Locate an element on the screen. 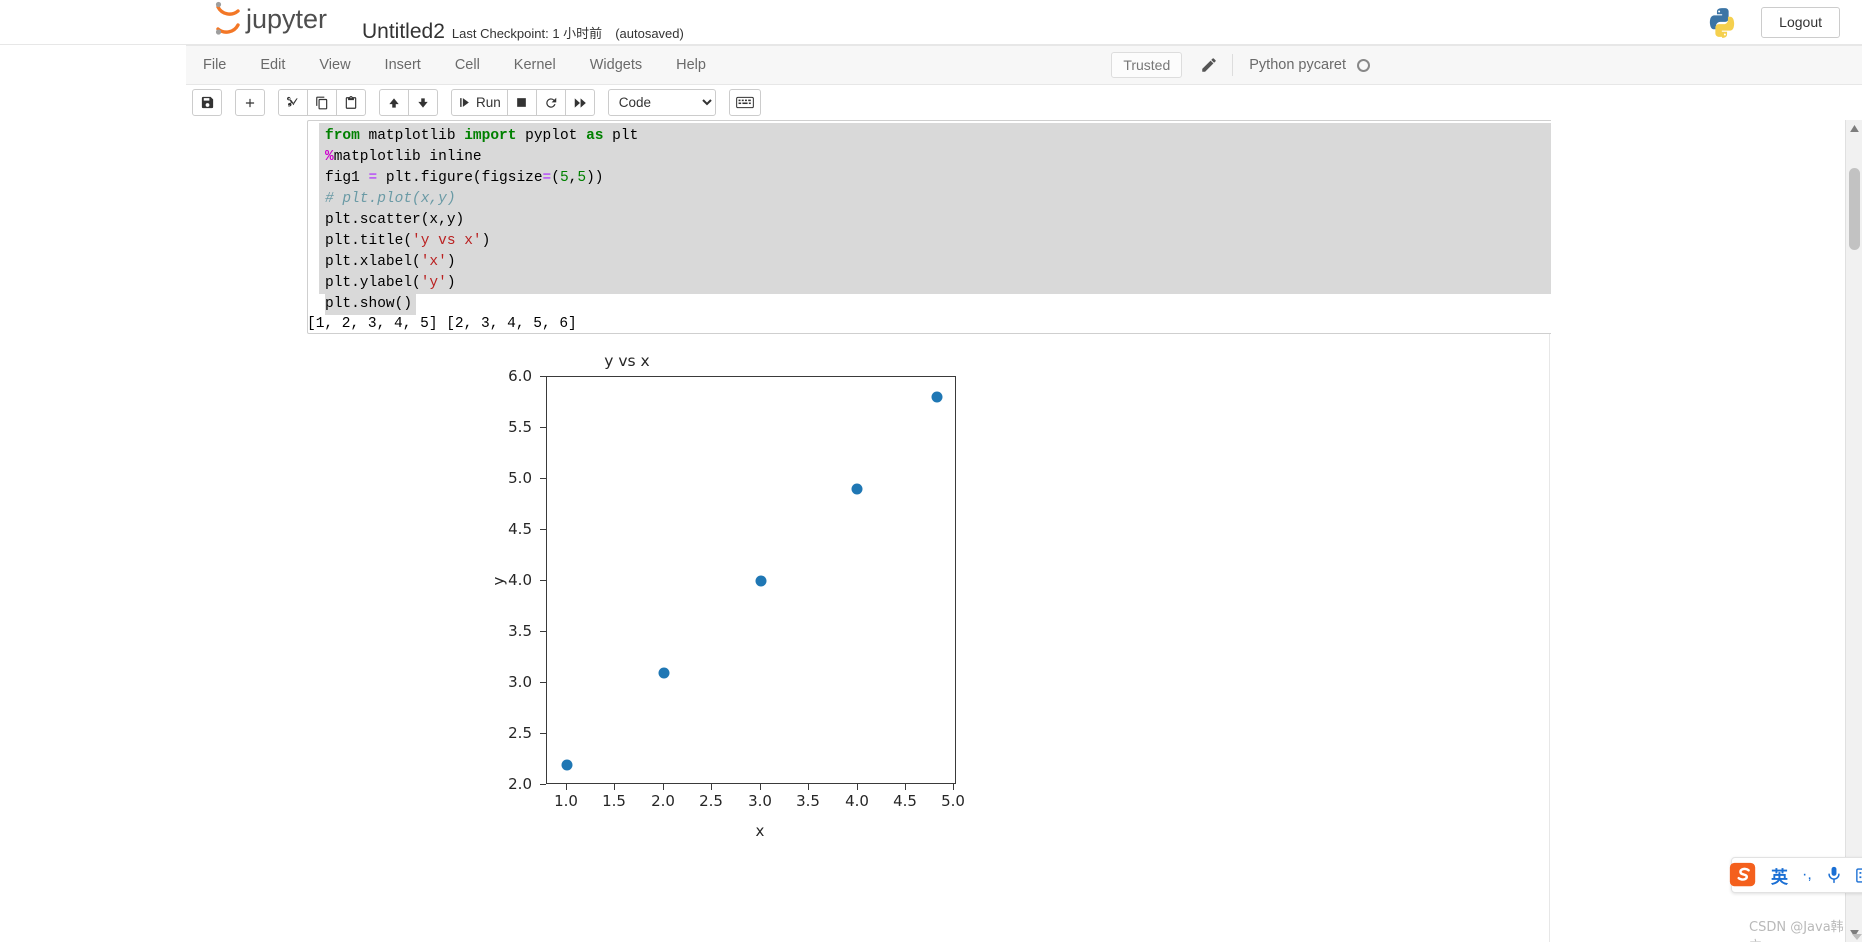 The width and height of the screenshot is (1862, 942). autosave-status: (autosaved) is located at coordinates (649, 33).